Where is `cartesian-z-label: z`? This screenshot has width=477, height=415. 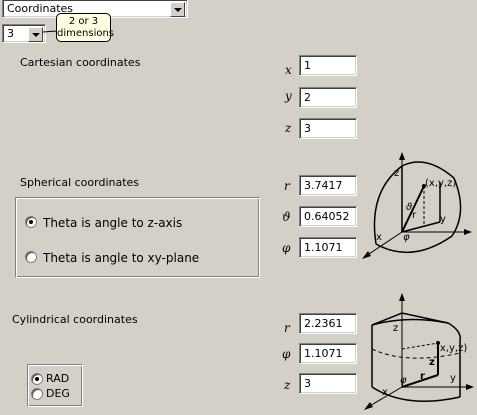
cartesian-z-label: z is located at coordinates (288, 128).